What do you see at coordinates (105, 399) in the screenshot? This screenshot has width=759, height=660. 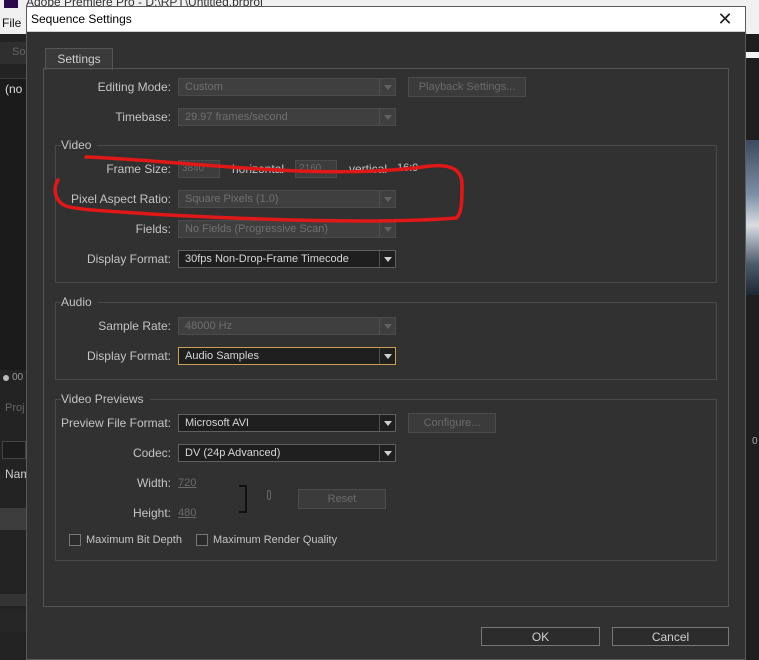 I see `video-previews-group-title: Video Previews` at bounding box center [105, 399].